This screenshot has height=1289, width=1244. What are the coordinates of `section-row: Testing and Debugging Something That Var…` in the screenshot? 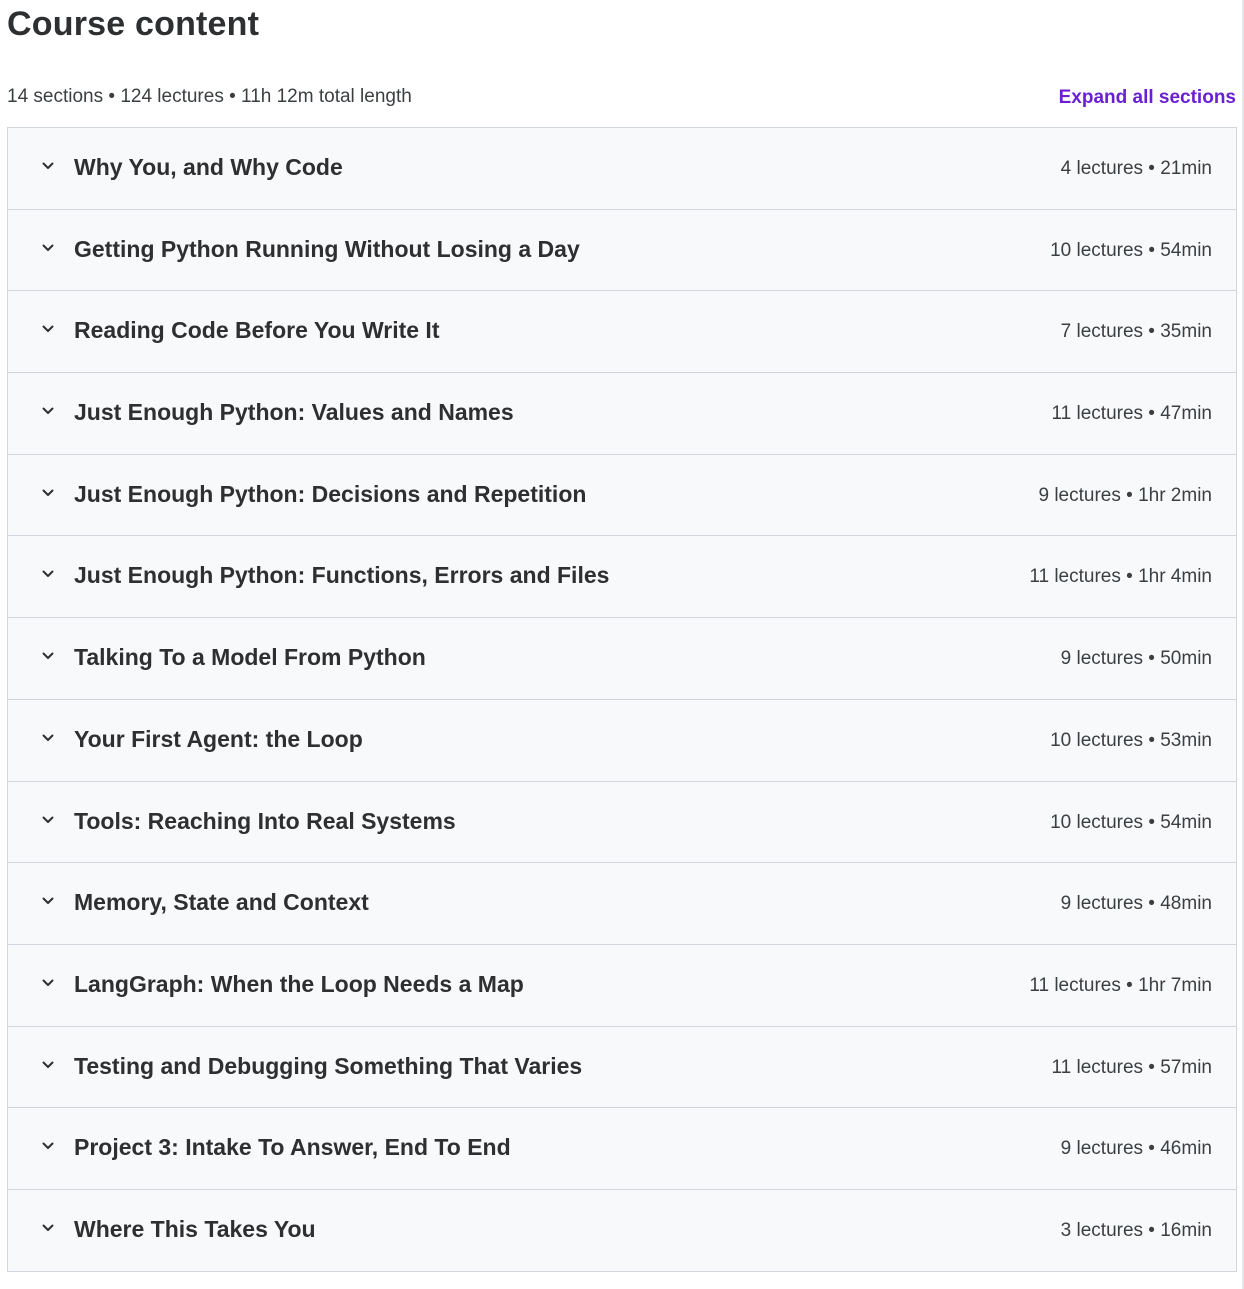 It's located at (622, 1067).